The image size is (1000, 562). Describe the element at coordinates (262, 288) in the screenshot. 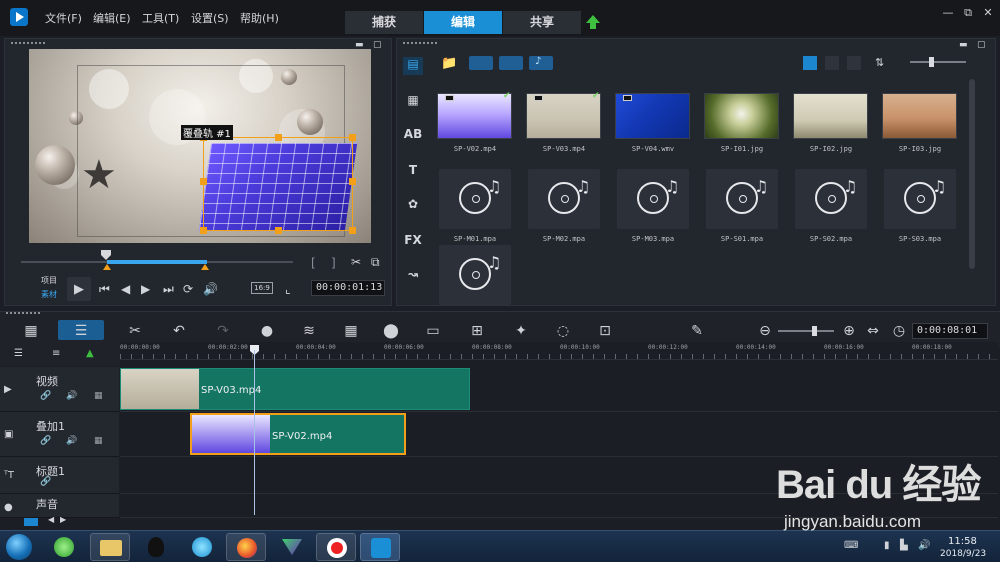

I see `aspect-ratio-button: 16:9` at that location.